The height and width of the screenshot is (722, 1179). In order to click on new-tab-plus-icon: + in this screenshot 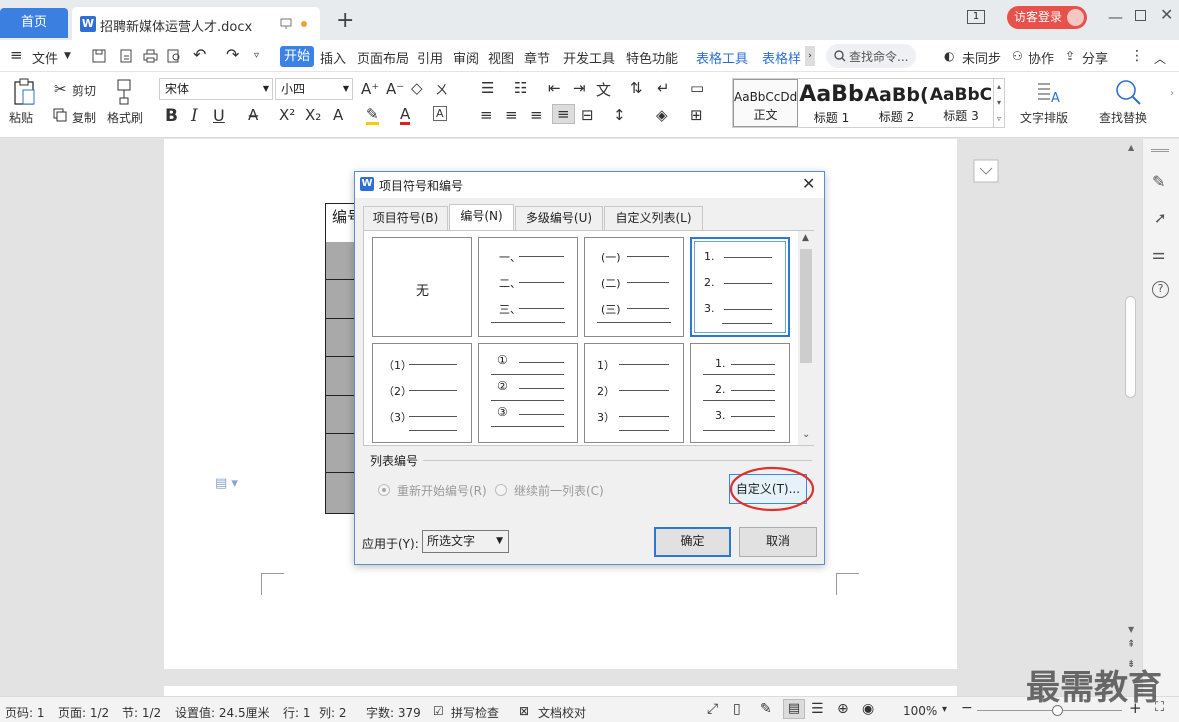, I will do `click(345, 20)`.